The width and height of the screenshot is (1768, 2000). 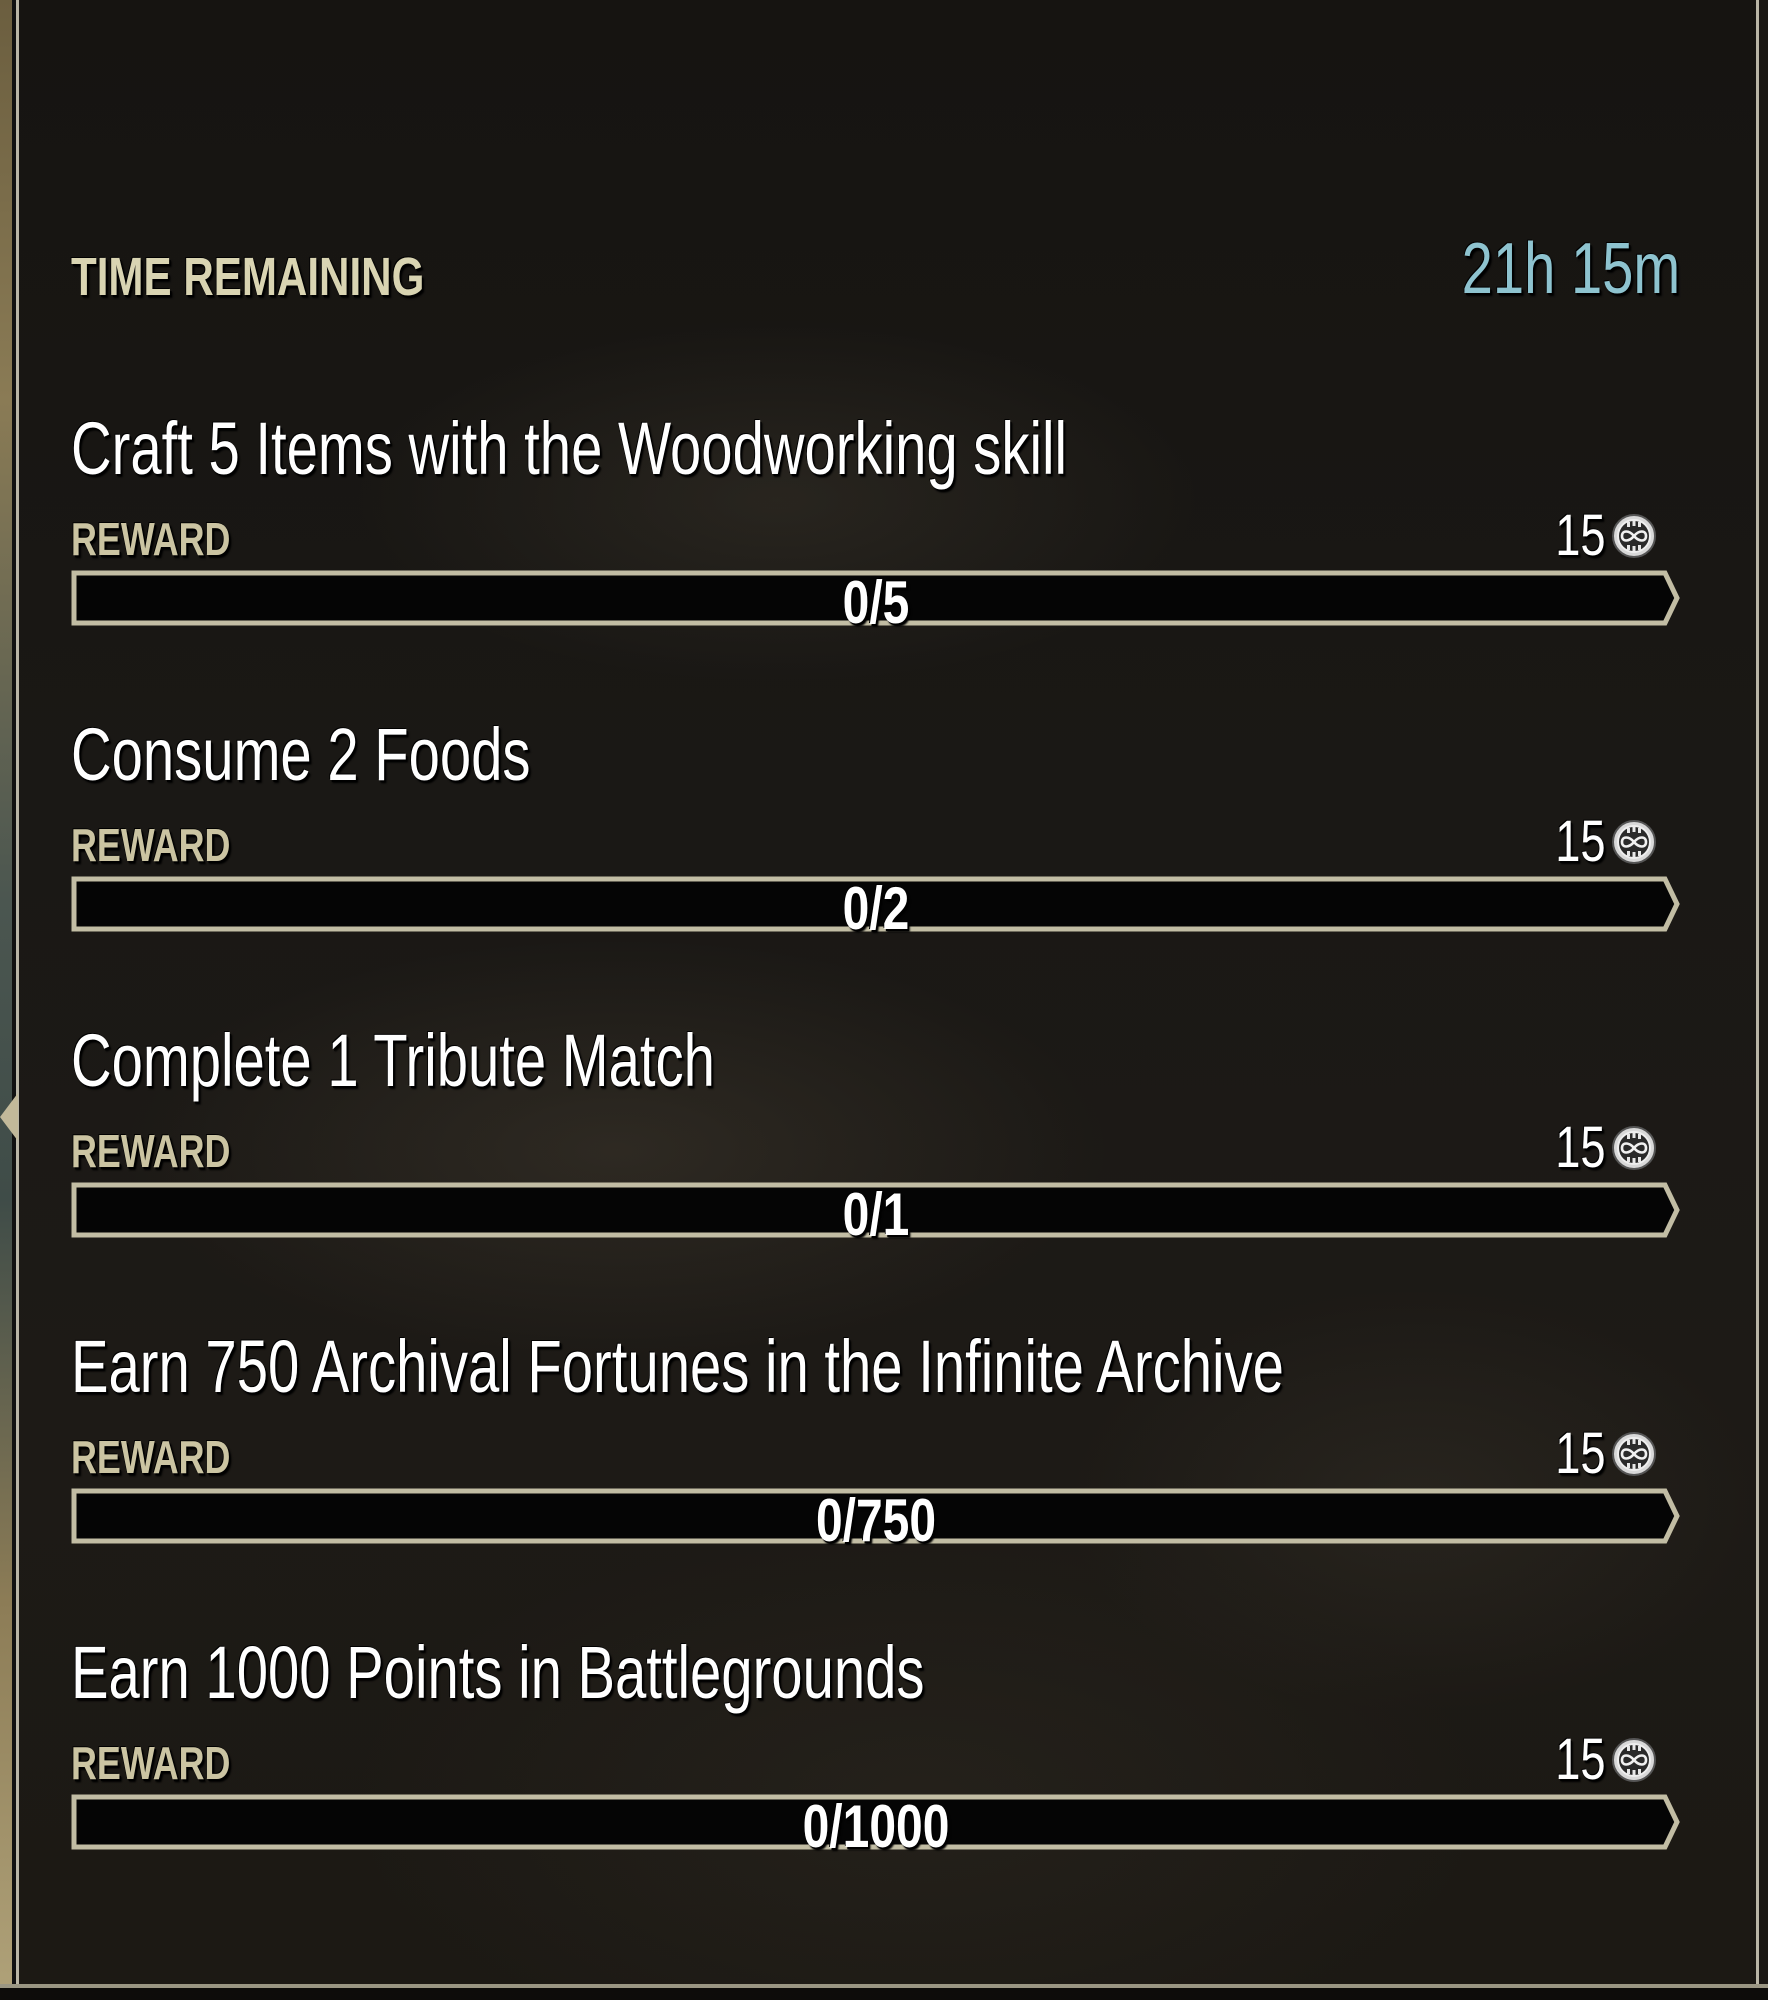 I want to click on right-background-strip, so click(x=1763, y=1000).